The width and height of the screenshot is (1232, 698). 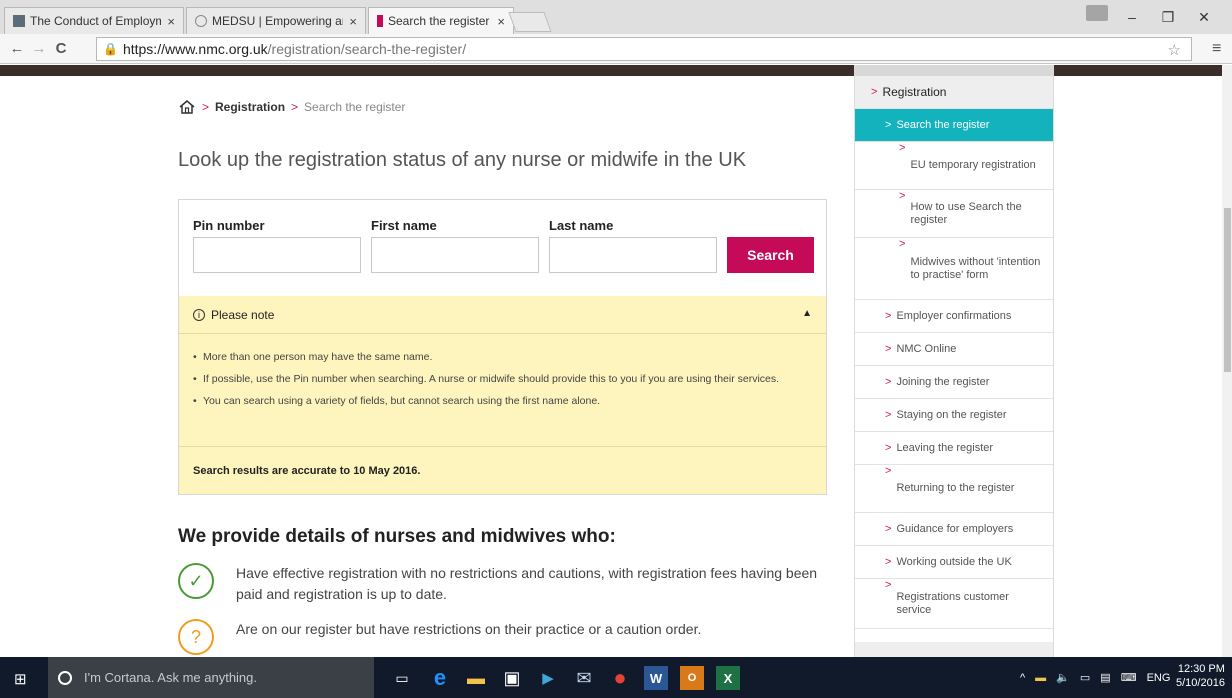 I want to click on last-name-label: Last name, so click(x=581, y=225).